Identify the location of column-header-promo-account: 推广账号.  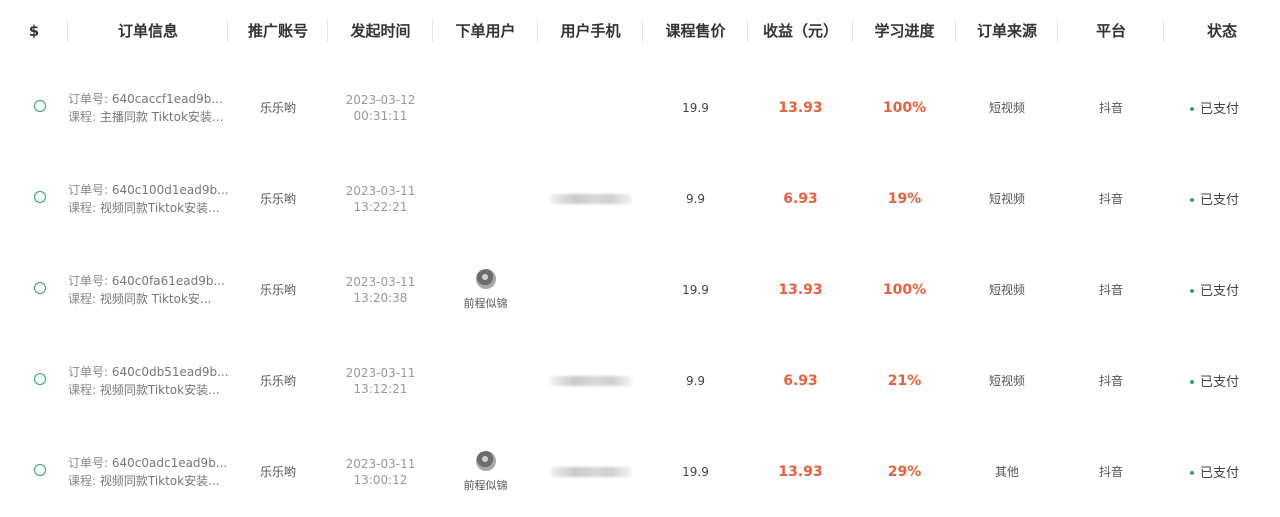
(278, 31).